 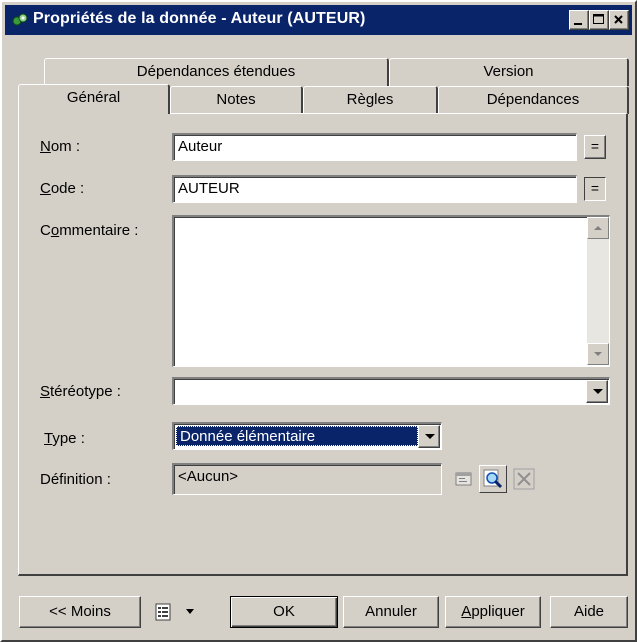 I want to click on maximize-button, so click(x=599, y=20).